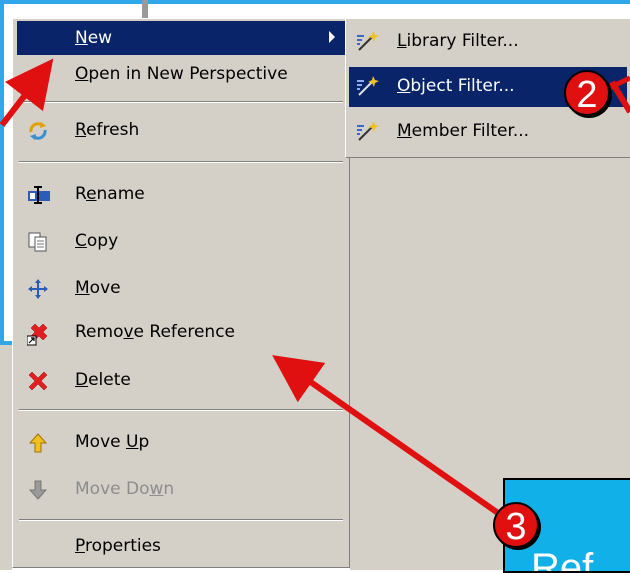  What do you see at coordinates (97, 241) in the screenshot?
I see `menu-item-label: Copy` at bounding box center [97, 241].